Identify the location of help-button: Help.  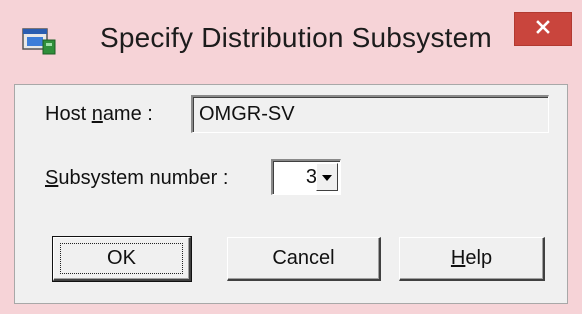
(472, 259).